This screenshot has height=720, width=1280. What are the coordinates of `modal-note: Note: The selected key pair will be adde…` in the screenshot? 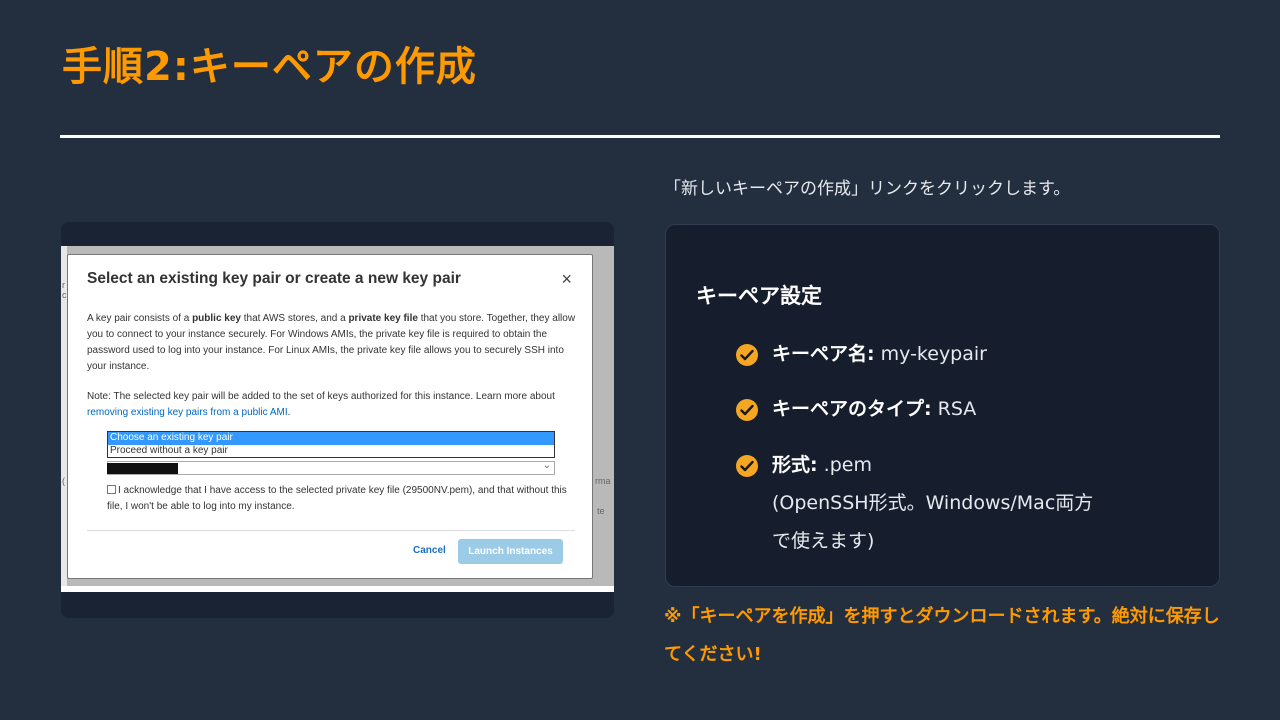 It's located at (332, 405).